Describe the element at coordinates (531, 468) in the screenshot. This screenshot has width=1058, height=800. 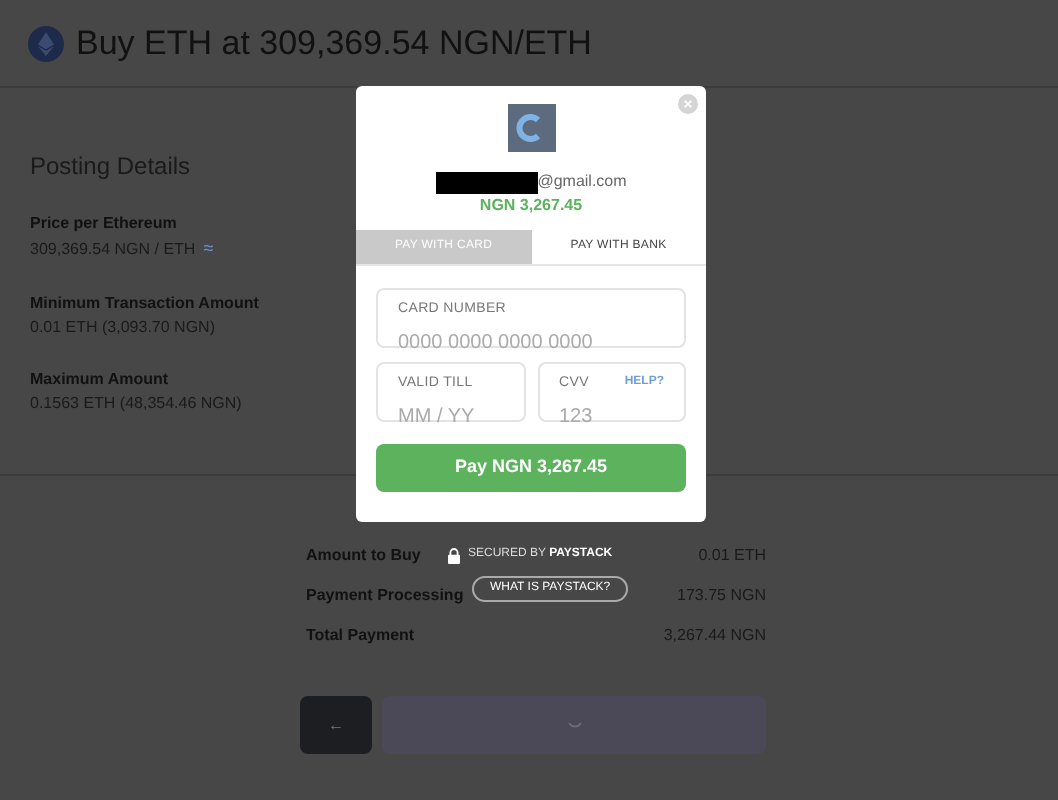
I see `pay-button: Pay NGN 3,267.45` at that location.